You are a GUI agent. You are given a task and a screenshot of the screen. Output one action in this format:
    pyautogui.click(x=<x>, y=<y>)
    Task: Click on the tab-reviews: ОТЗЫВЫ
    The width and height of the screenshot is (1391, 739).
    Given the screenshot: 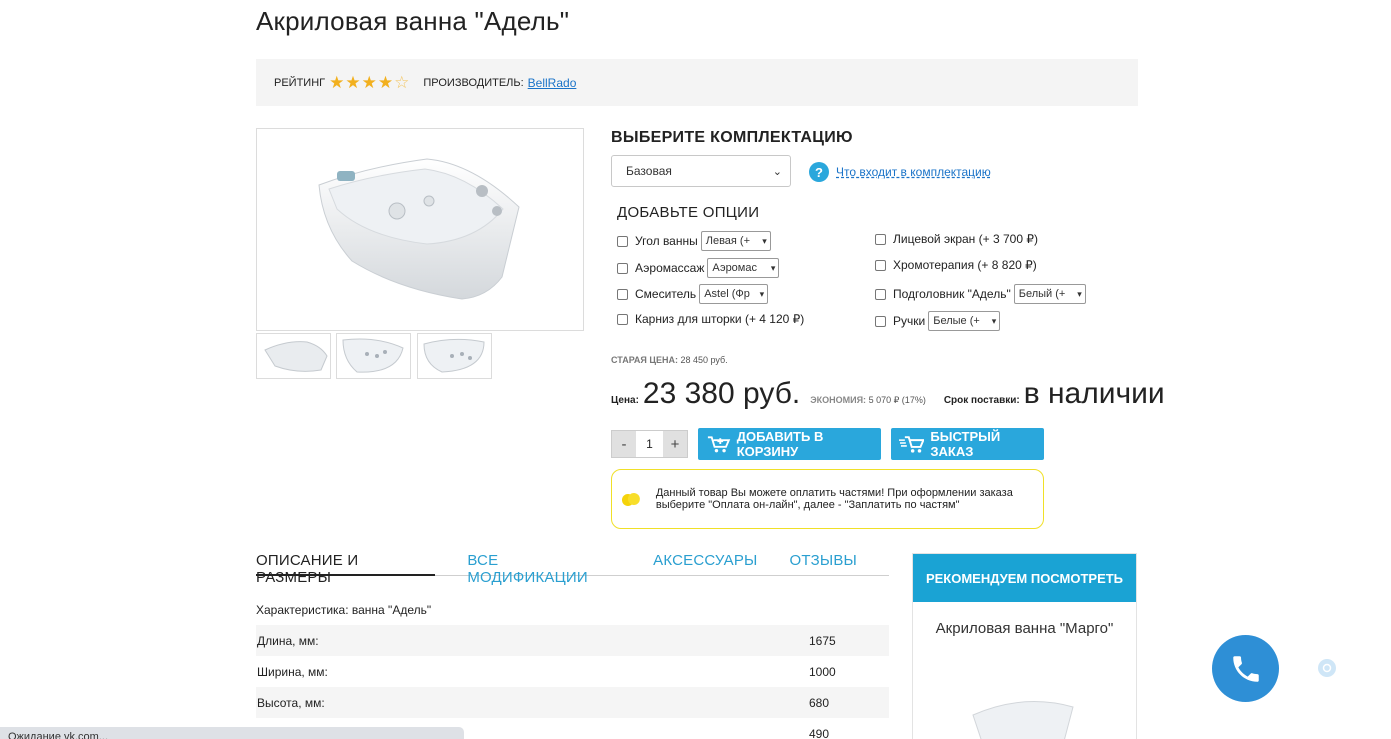 What is the action you would take?
    pyautogui.click(x=823, y=564)
    